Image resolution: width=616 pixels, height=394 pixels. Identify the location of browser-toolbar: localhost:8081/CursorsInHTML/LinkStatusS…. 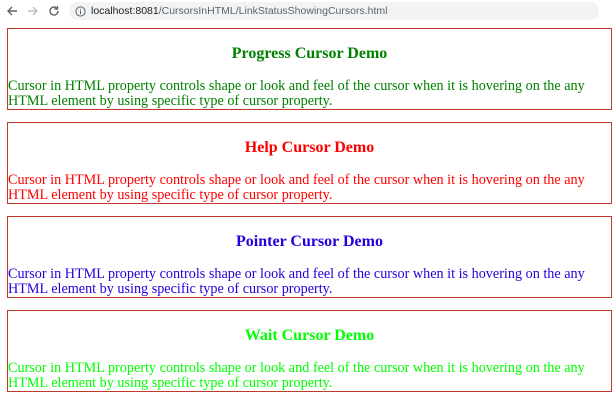
(308, 11).